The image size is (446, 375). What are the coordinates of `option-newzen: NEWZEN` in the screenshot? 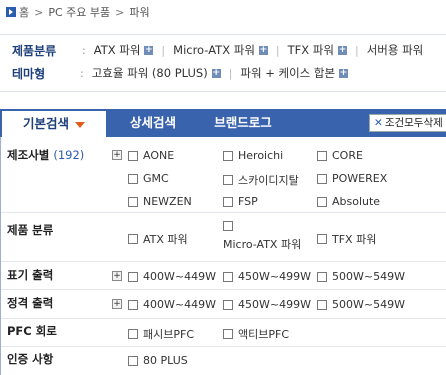 It's located at (160, 201).